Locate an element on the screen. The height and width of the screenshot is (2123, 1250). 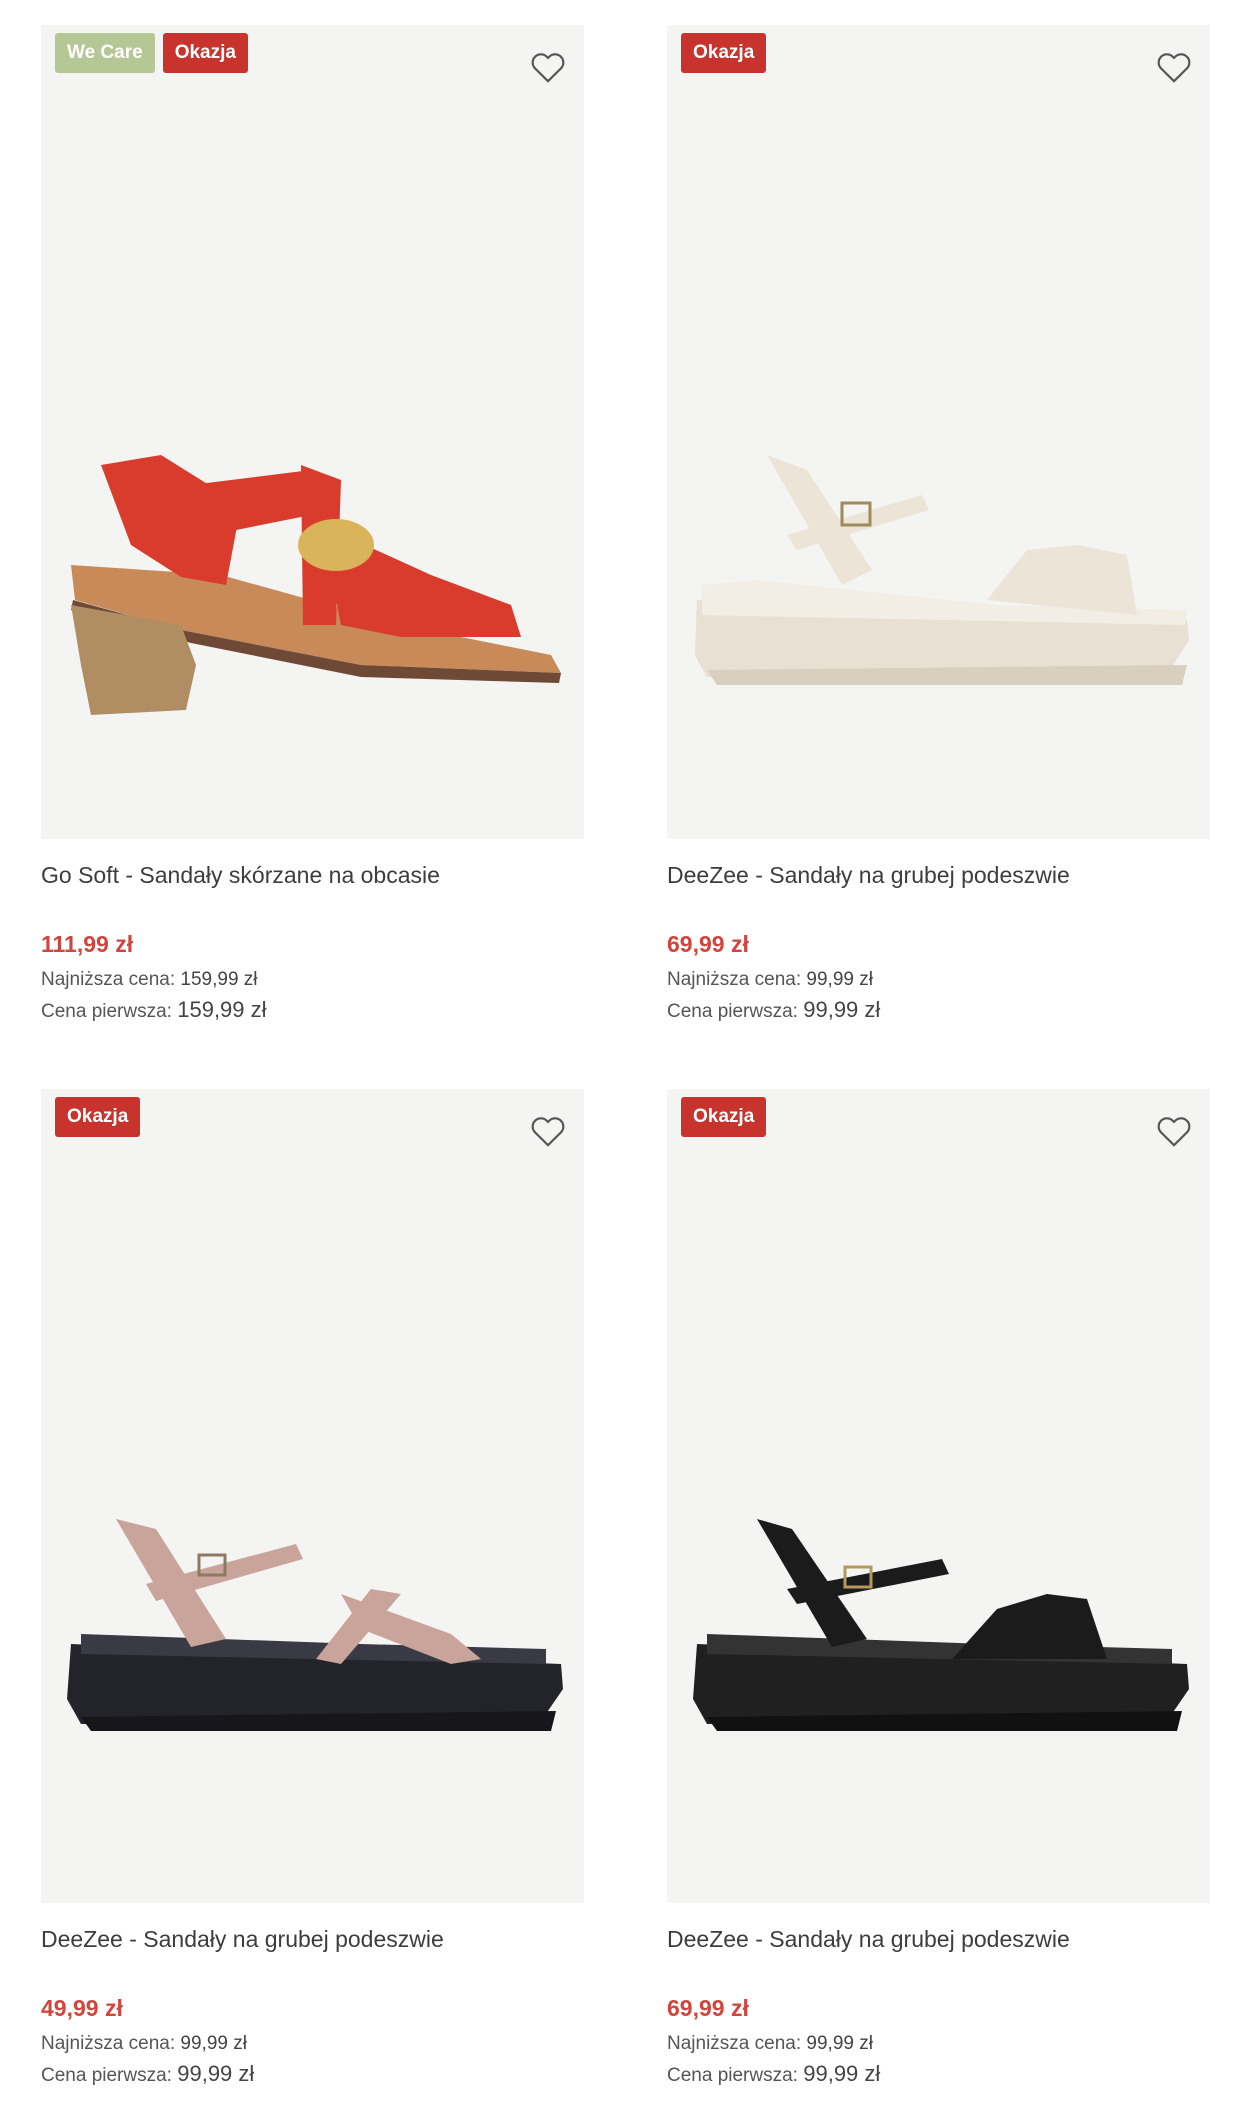
lowest-price-value: 159,99 zł is located at coordinates (219, 979).